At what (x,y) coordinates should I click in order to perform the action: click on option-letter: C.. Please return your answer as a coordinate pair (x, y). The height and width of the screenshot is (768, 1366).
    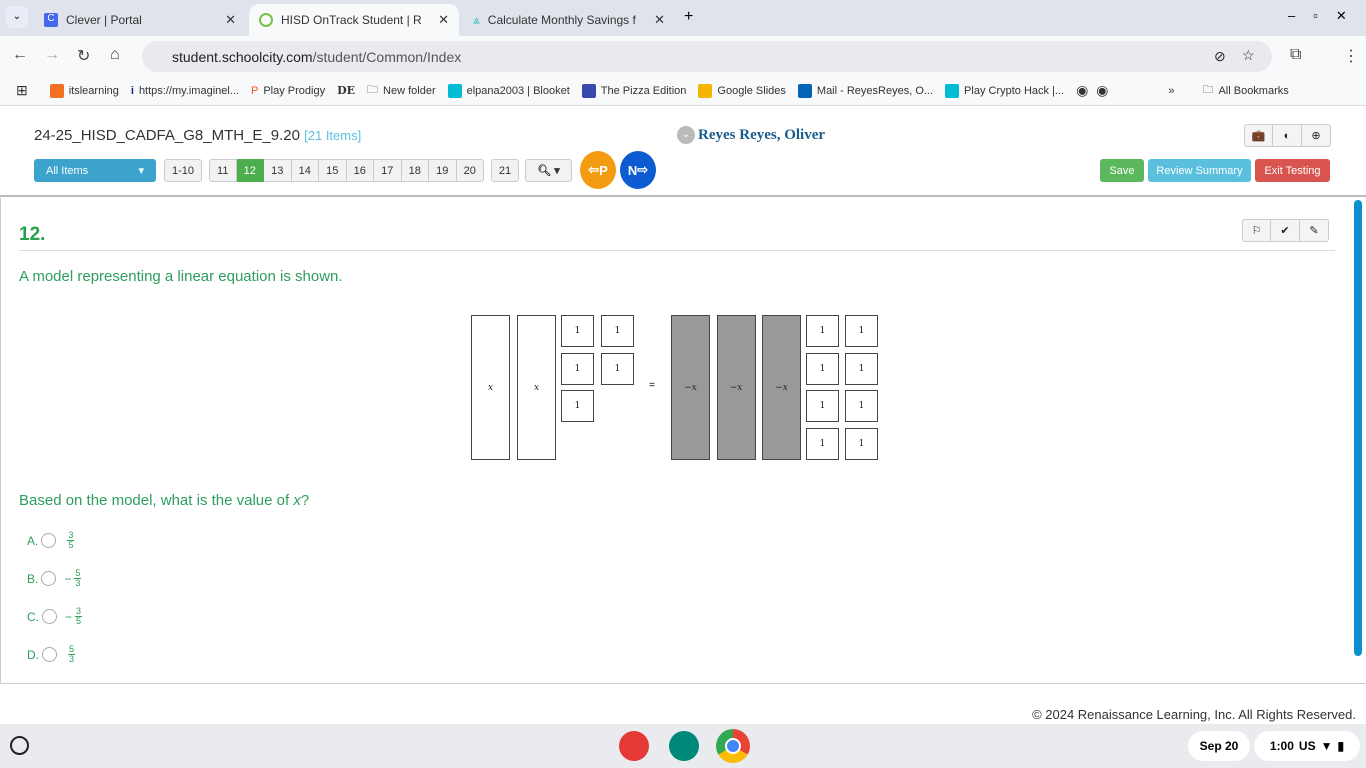
    Looking at the image, I should click on (33, 616).